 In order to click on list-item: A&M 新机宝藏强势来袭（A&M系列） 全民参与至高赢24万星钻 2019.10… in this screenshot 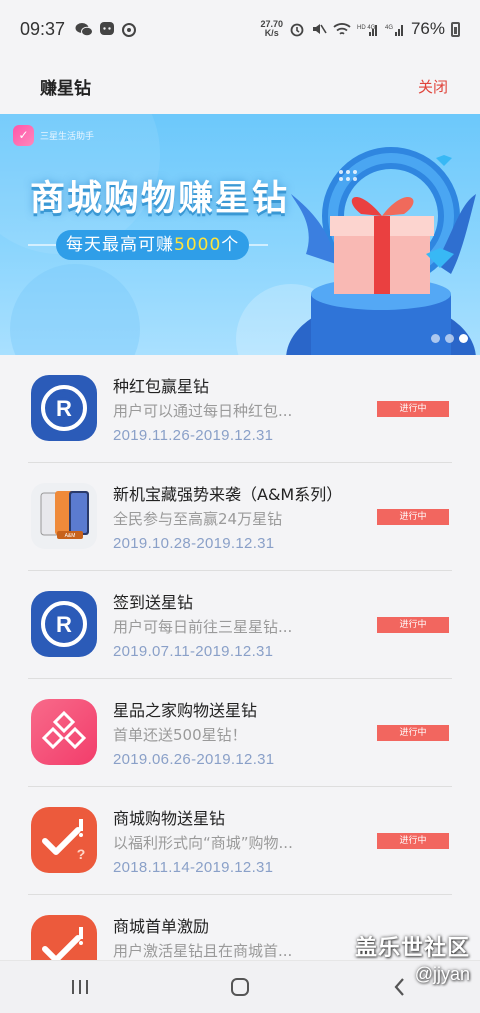, I will do `click(240, 517)`.